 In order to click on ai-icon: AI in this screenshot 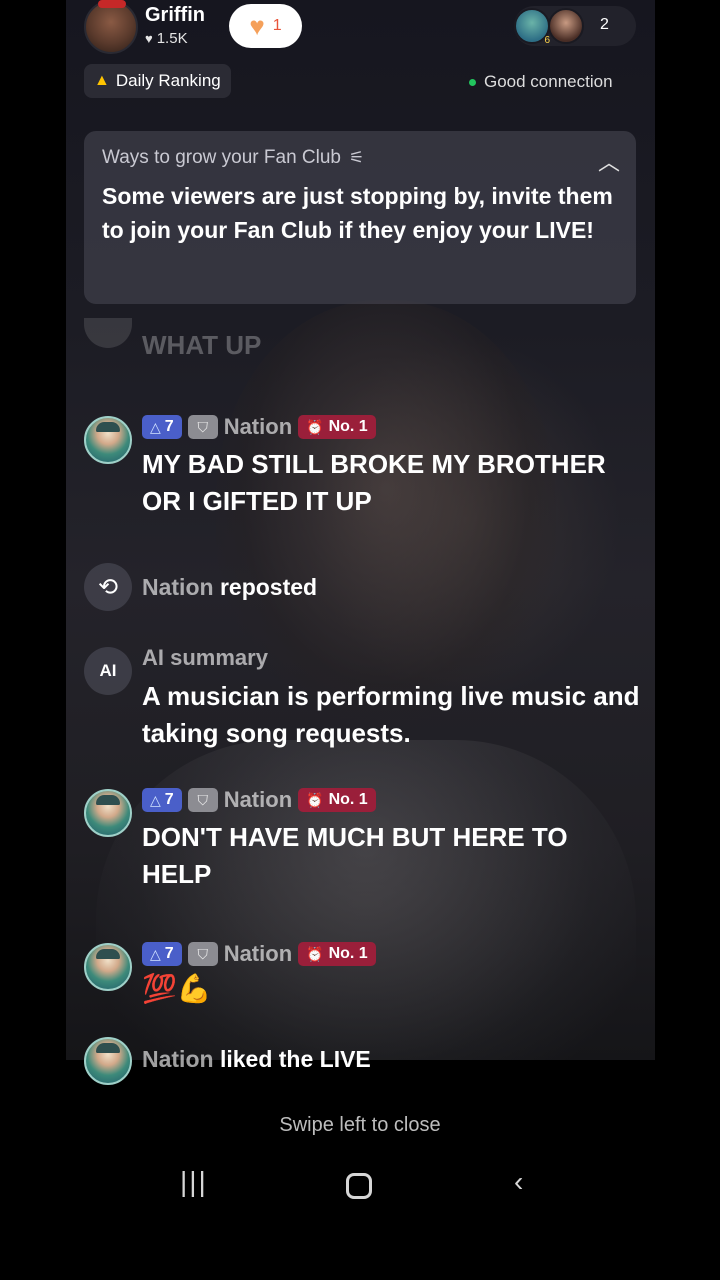, I will do `click(108, 671)`.